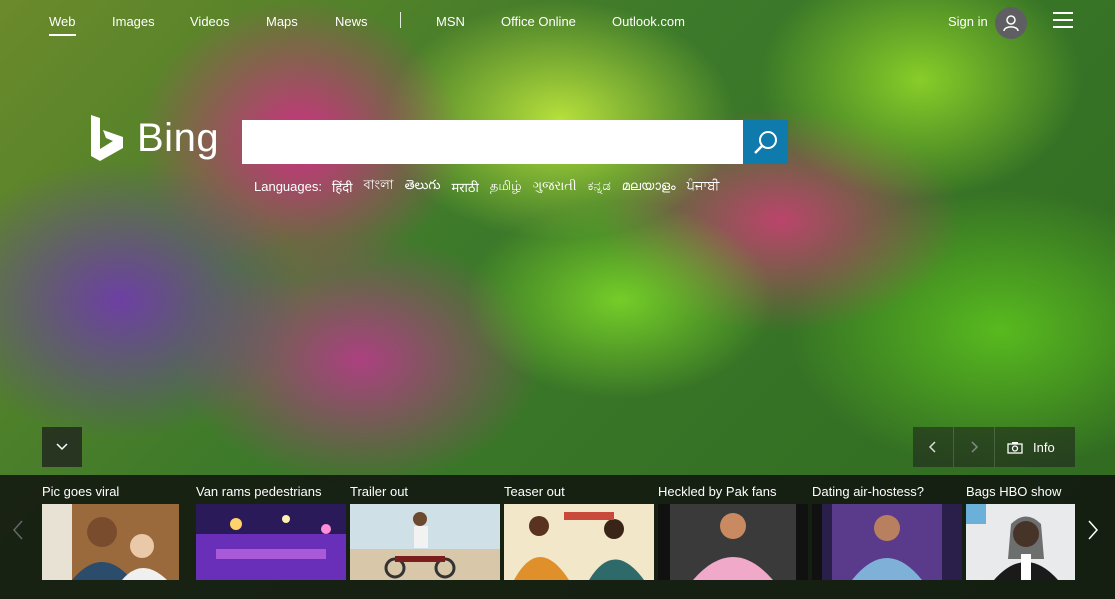  Describe the element at coordinates (703, 186) in the screenshot. I see `language-punjabi: ਪੰਜਾਬੀ` at that location.